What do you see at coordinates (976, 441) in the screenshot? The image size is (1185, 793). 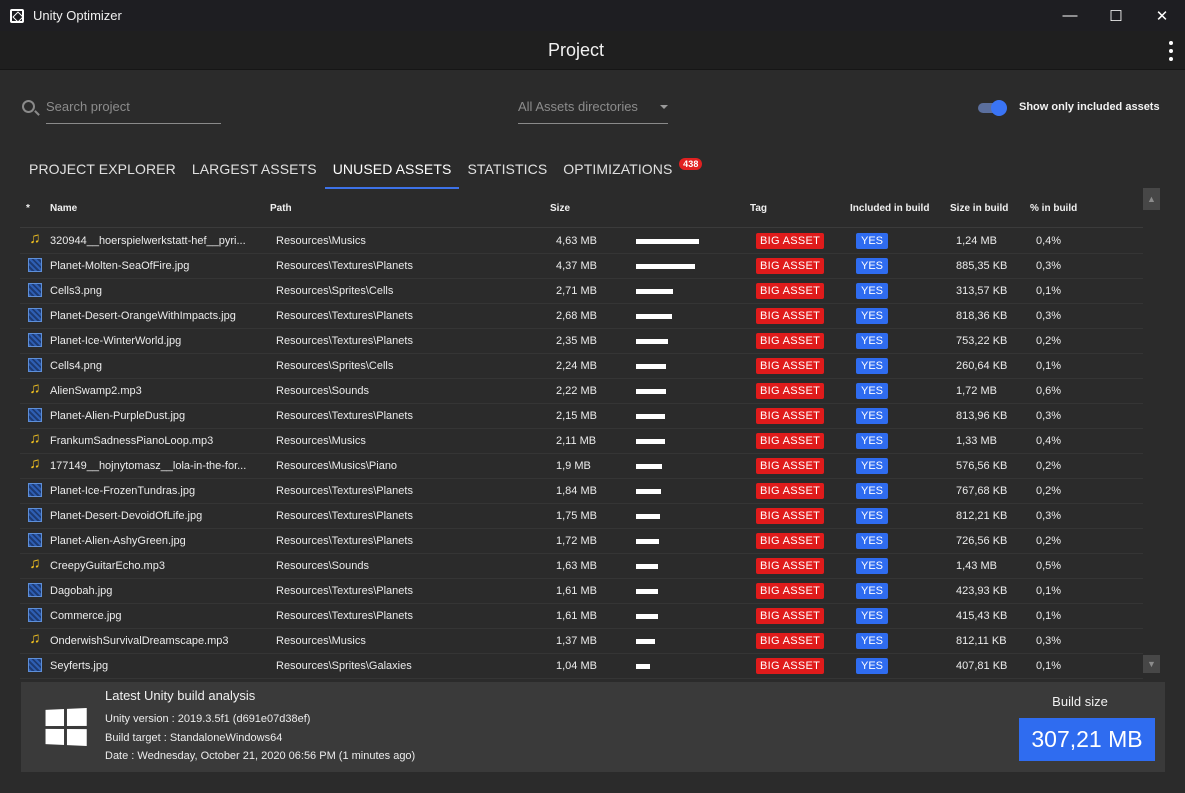 I see `asset-size-in-build: 1,33 MB` at bounding box center [976, 441].